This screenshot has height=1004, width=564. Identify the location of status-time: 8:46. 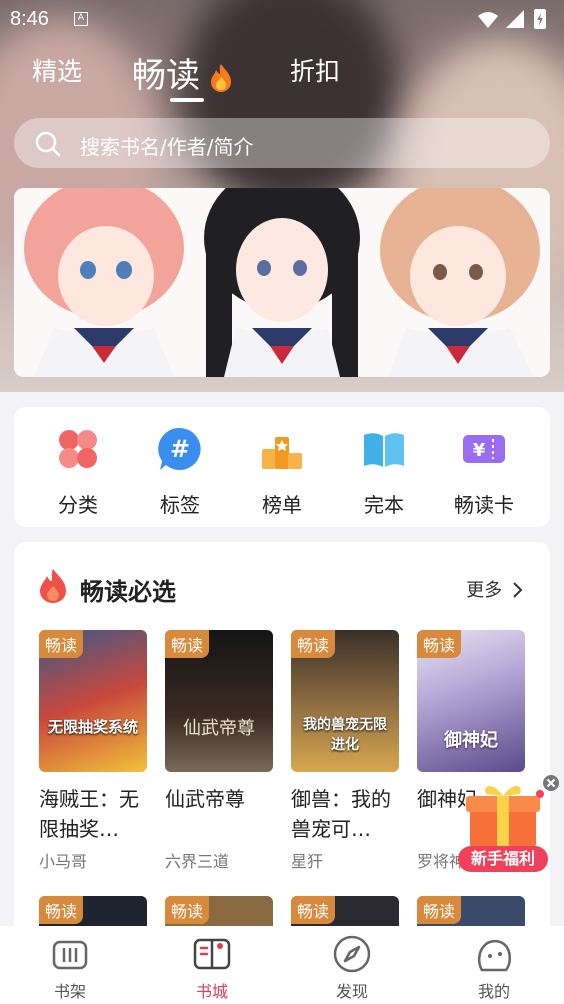
(29, 19).